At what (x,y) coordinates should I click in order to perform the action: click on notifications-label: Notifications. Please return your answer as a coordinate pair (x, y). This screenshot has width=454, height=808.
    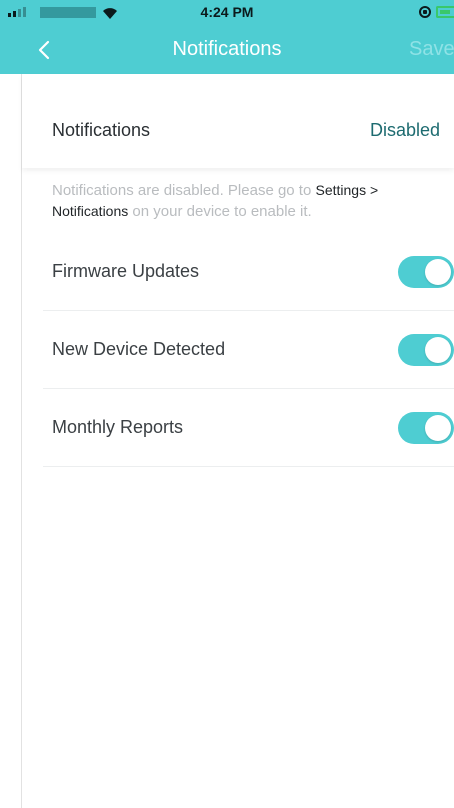
    Looking at the image, I should click on (101, 130).